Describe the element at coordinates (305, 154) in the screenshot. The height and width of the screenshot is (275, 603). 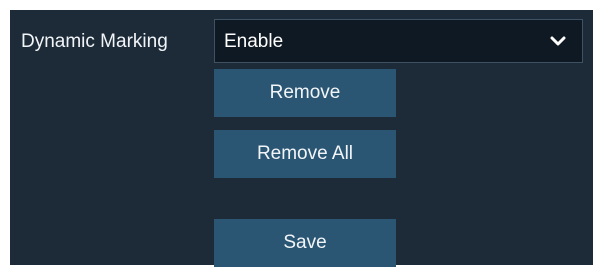
I see `remove-all-button: Remove All` at that location.